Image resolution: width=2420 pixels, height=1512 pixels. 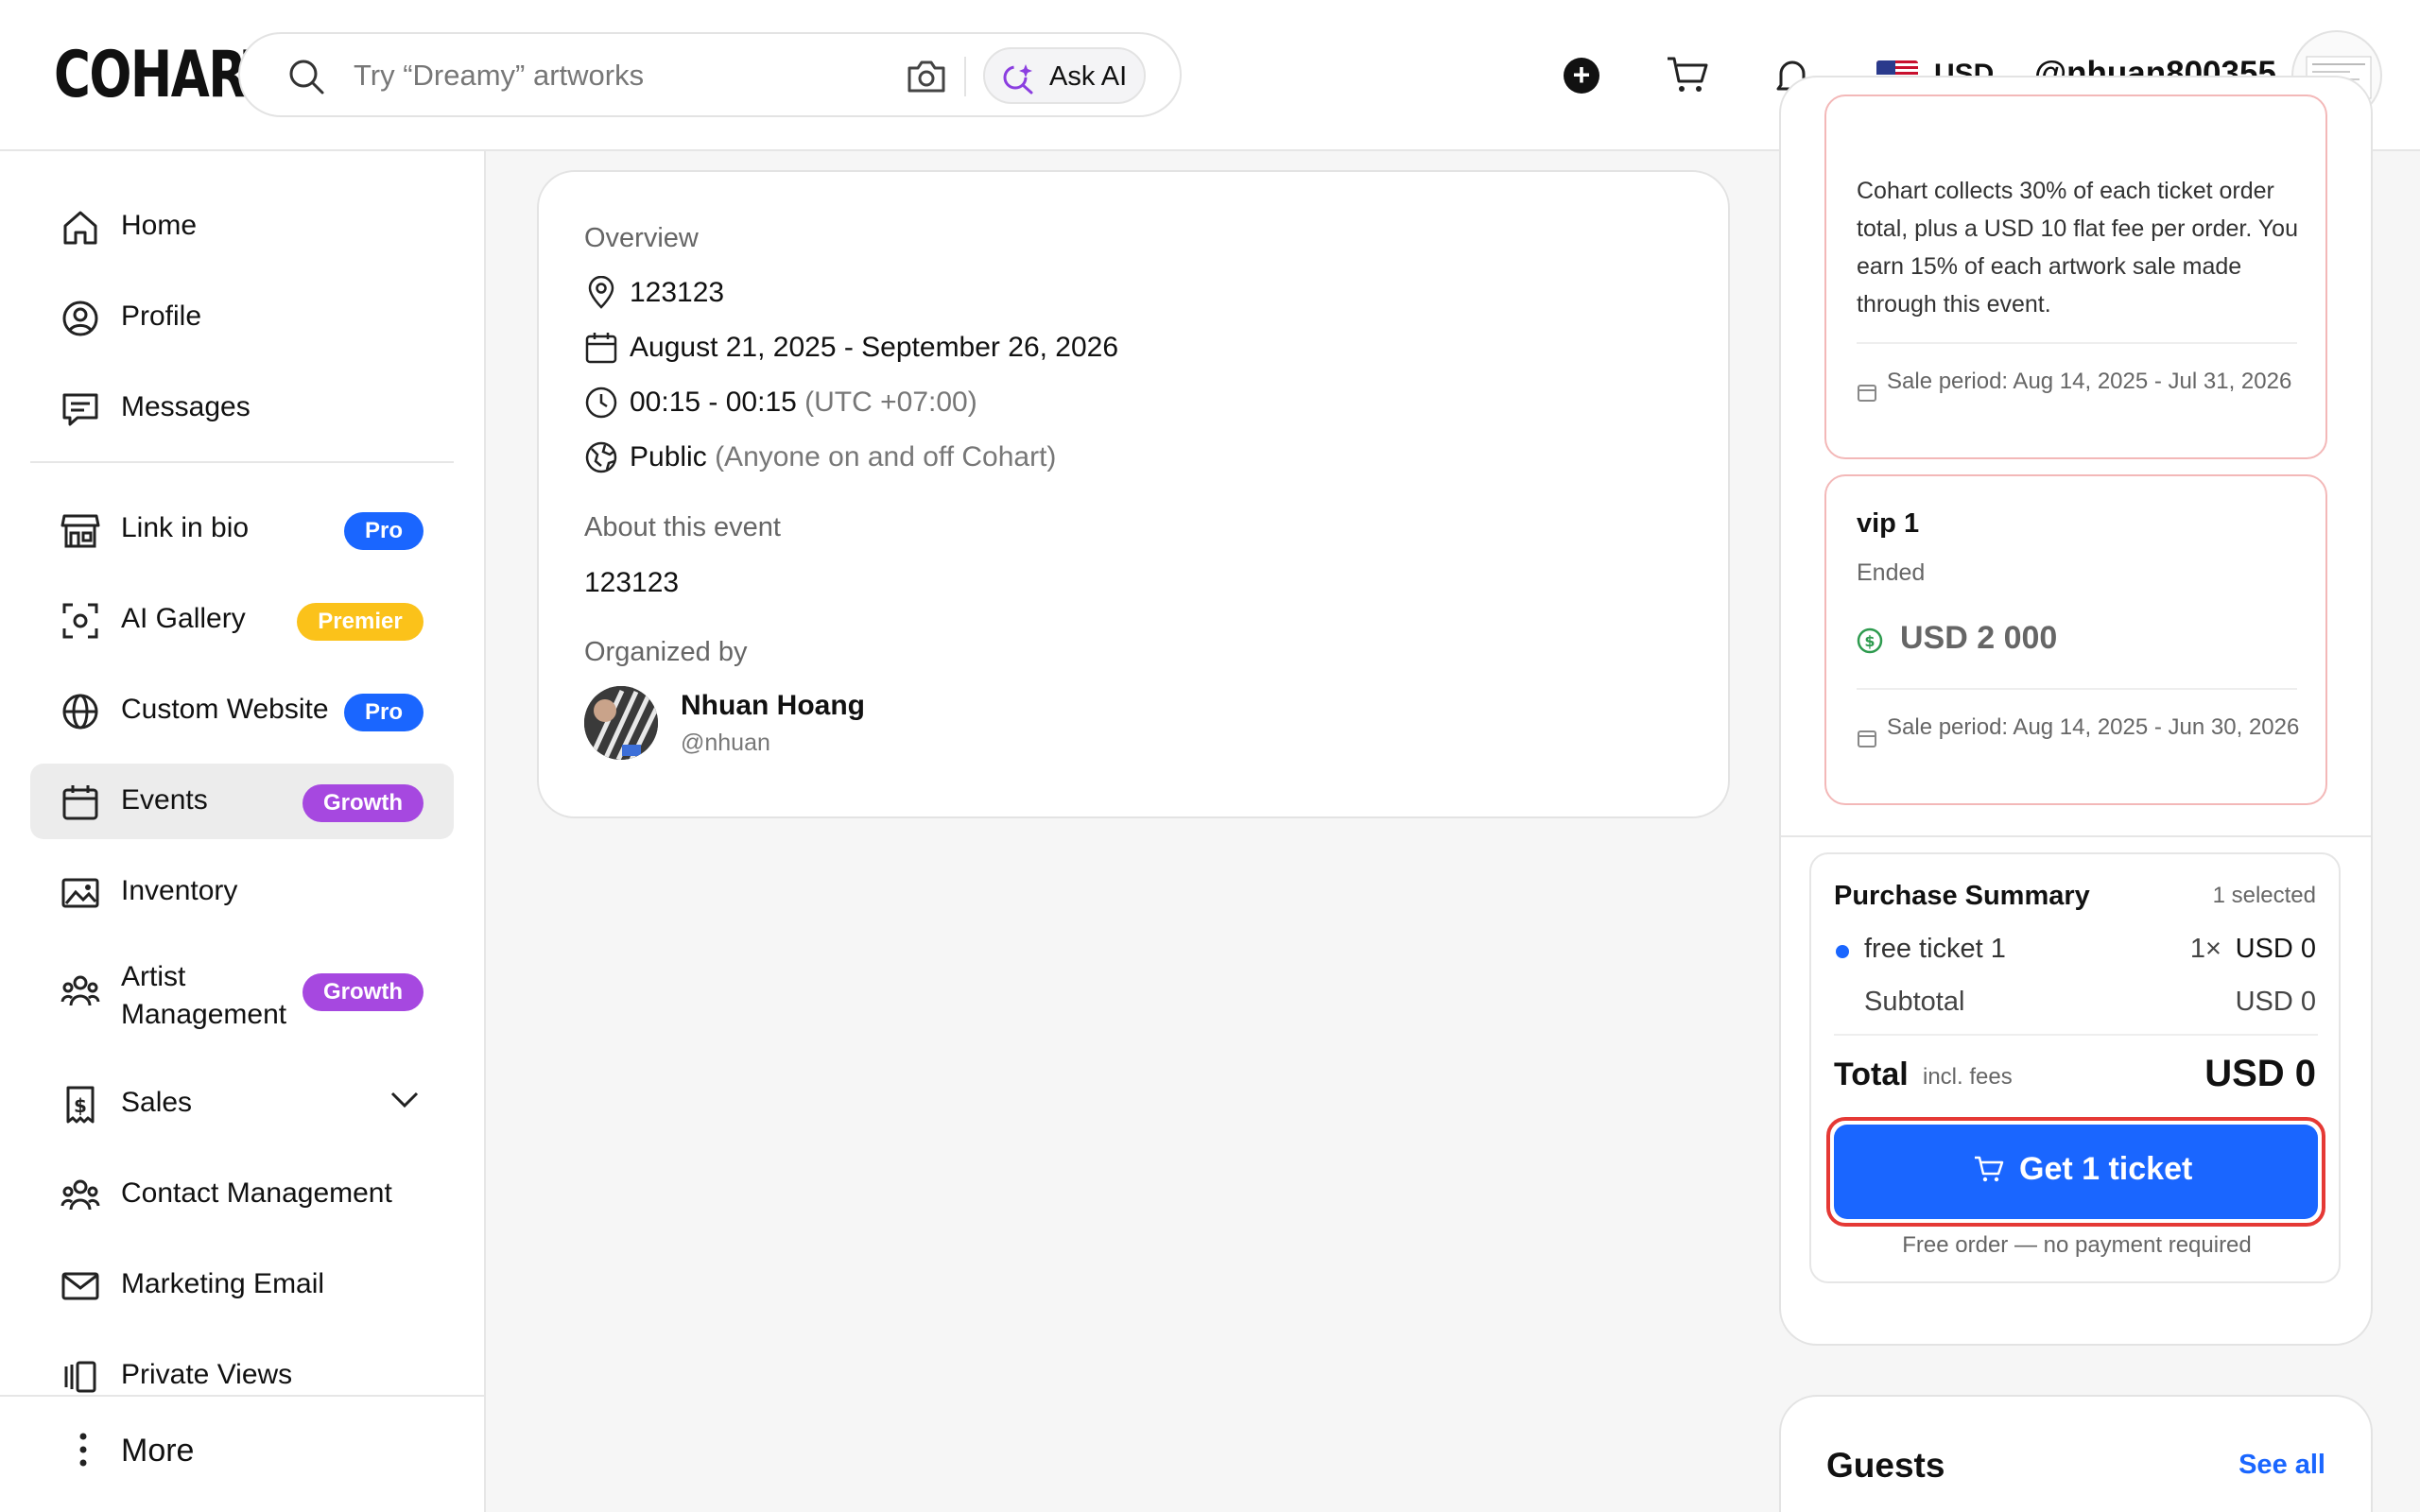 What do you see at coordinates (161, 316) in the screenshot?
I see `sidebar-item-label: Profile` at bounding box center [161, 316].